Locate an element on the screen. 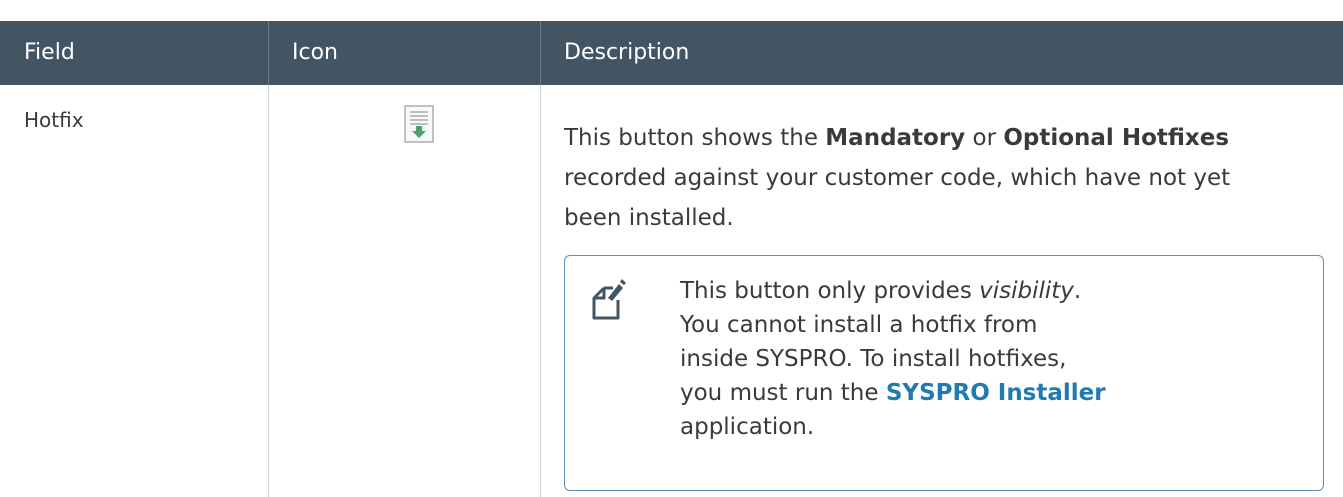  mandatory-term: Mandatory is located at coordinates (895, 138).